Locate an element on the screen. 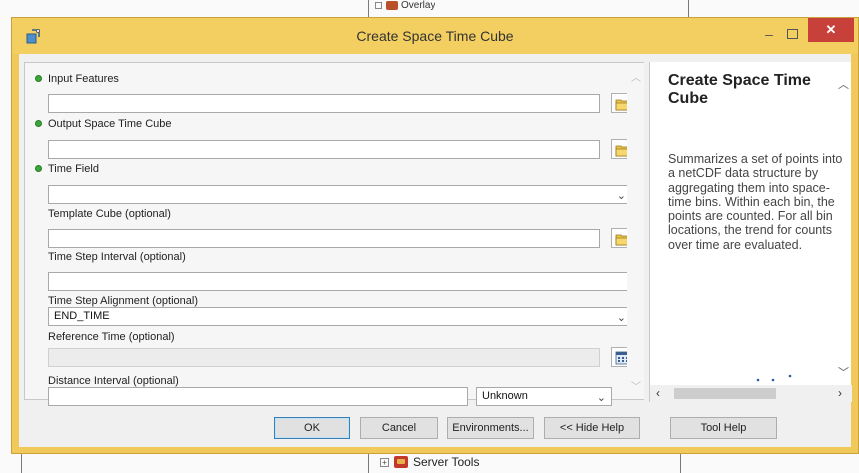  close-button: ✕ is located at coordinates (831, 30).